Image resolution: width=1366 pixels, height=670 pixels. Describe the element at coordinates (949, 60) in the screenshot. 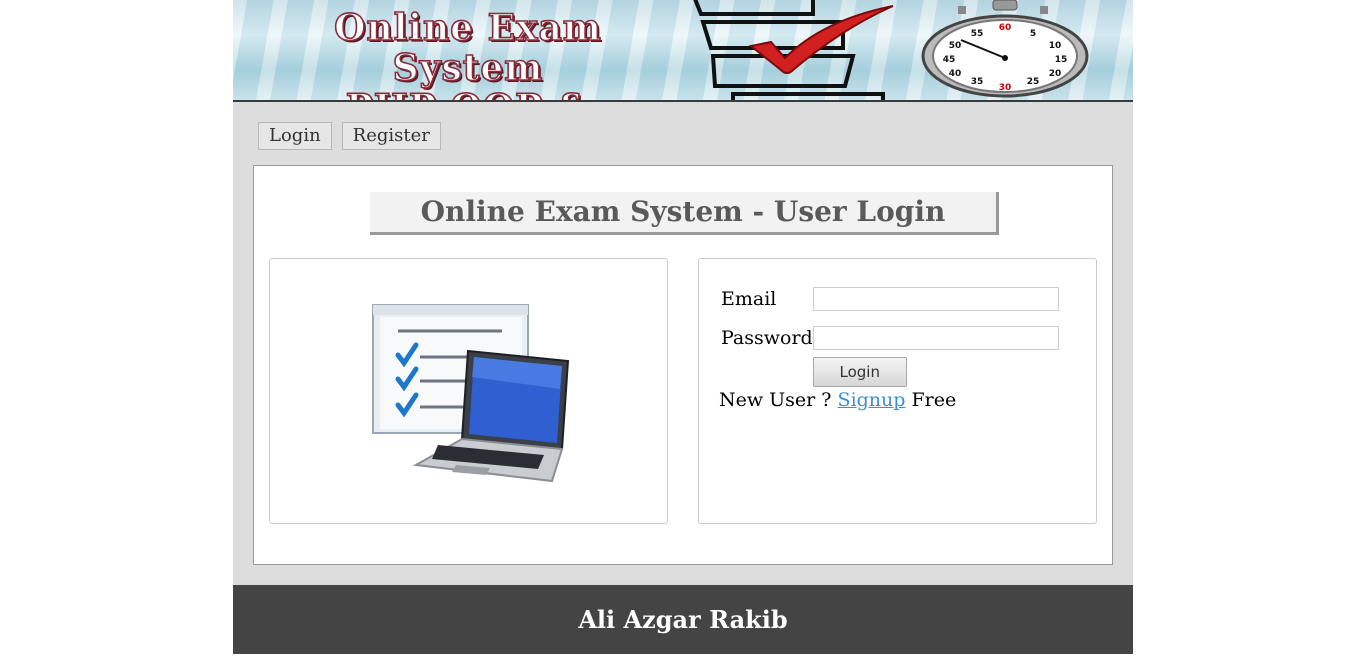

I see `clock-number: 45` at that location.